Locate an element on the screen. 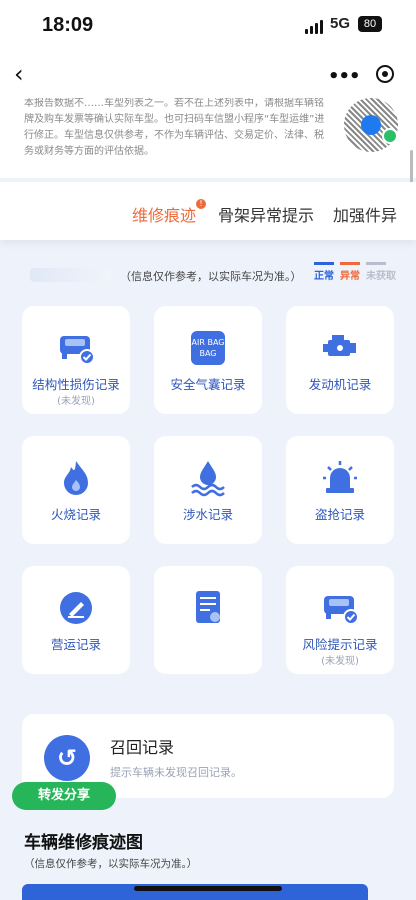 Image resolution: width=416 pixels, height=900 pixels. qr-code-icon is located at coordinates (371, 125).